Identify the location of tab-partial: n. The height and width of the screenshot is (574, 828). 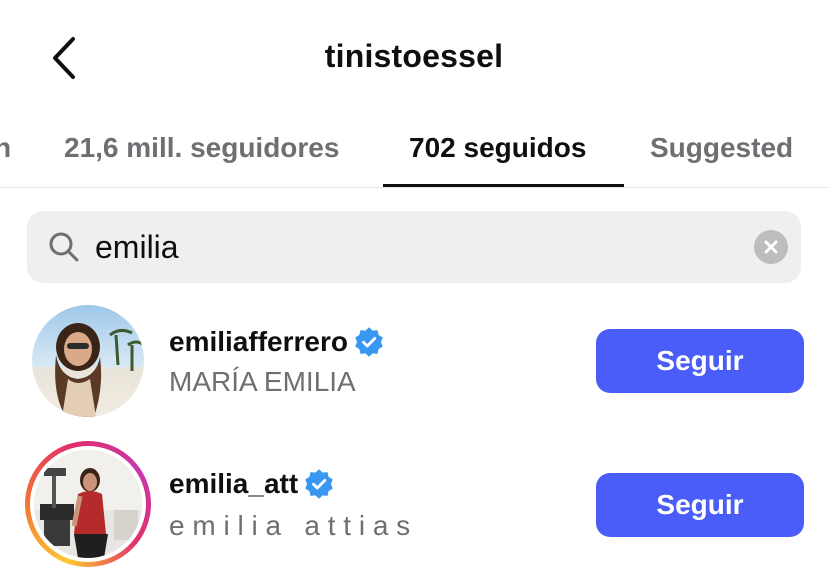
(5, 148).